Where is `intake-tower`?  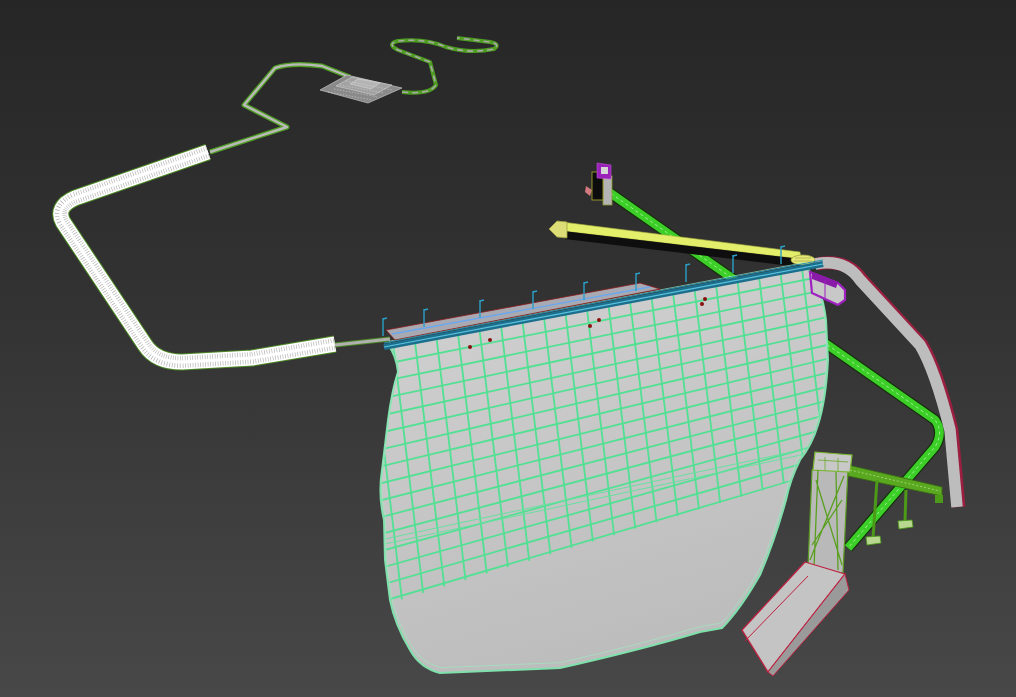 intake-tower is located at coordinates (599, 184).